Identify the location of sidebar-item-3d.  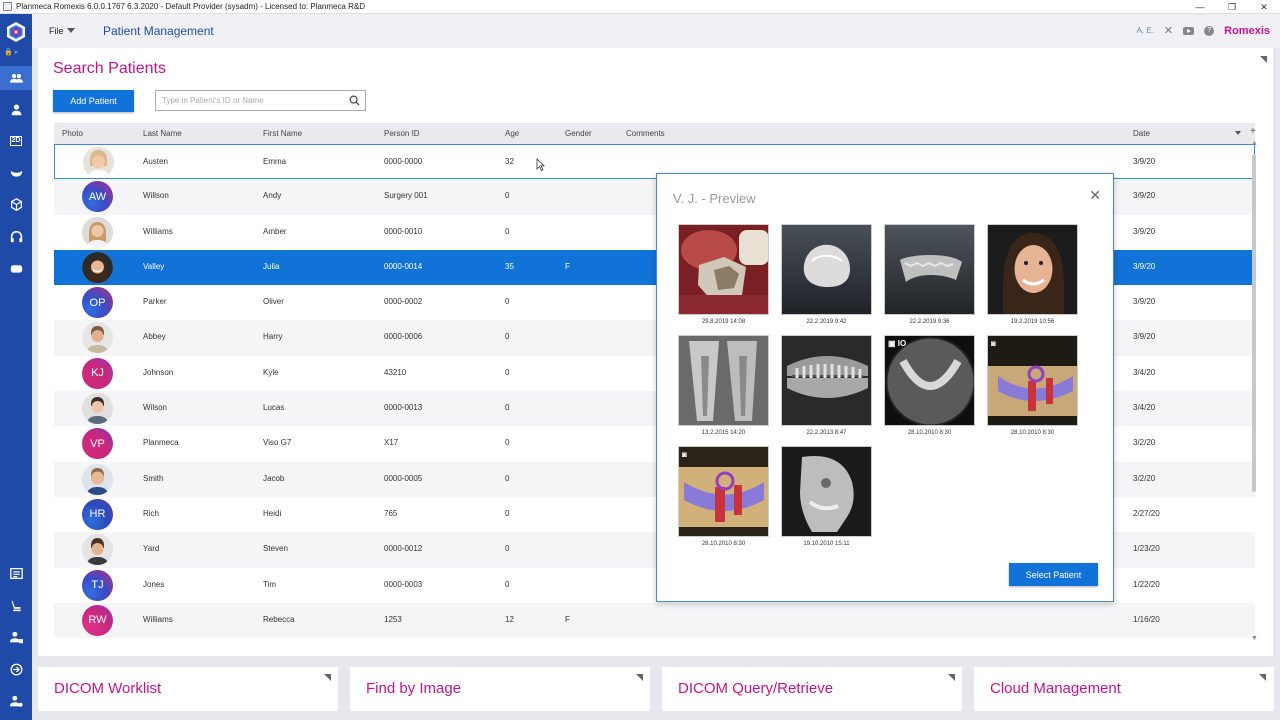
(16, 204).